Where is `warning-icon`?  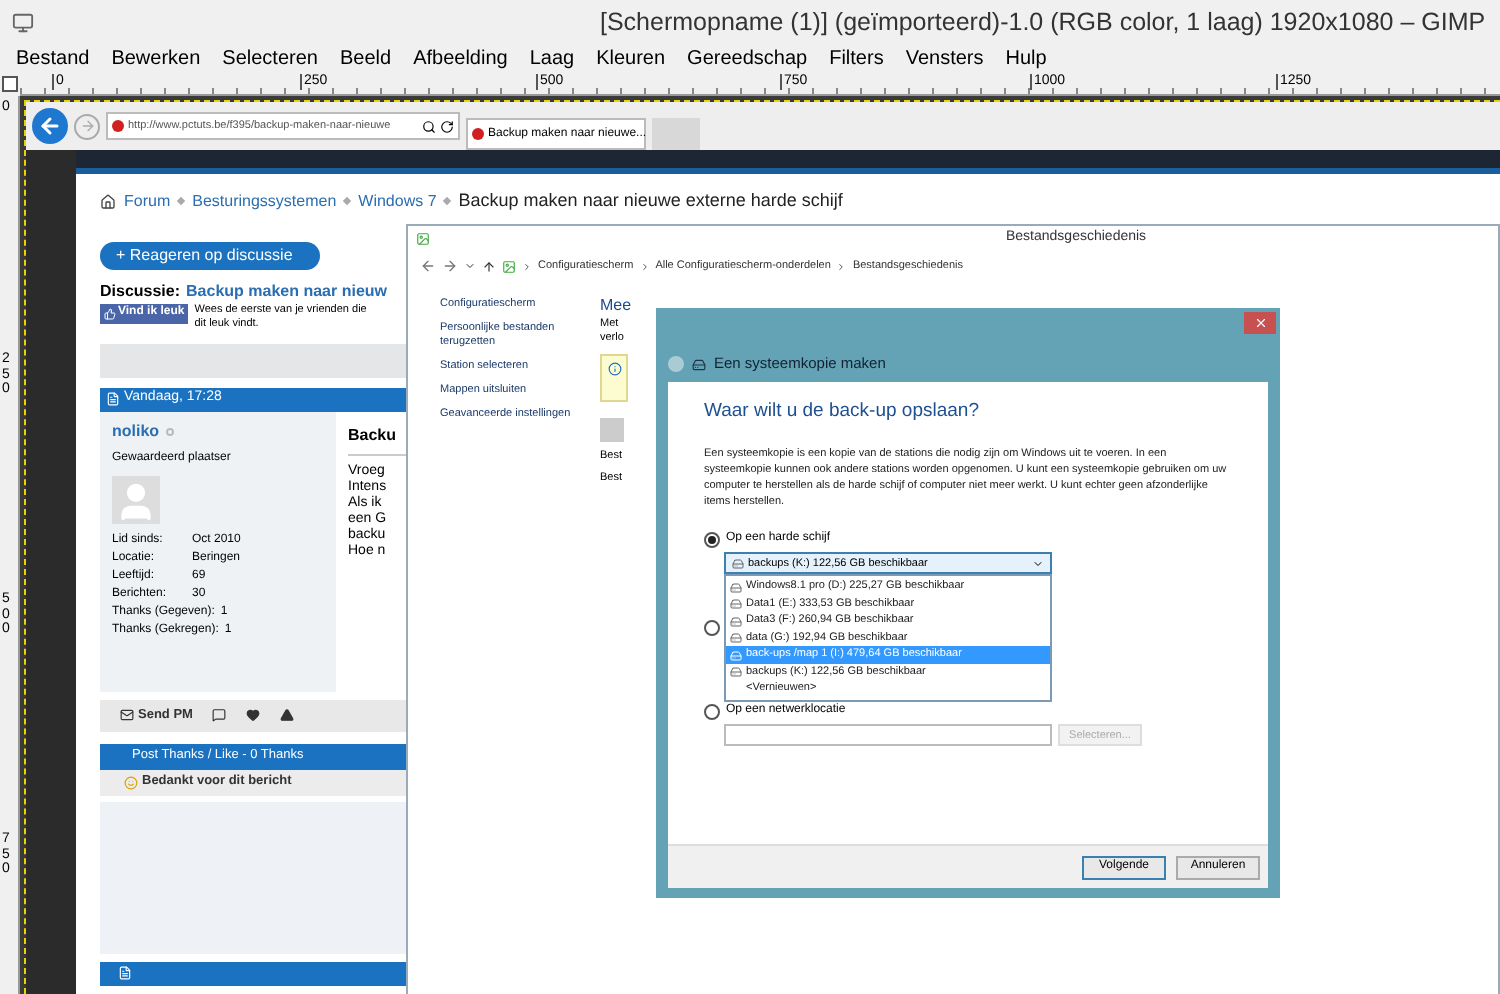 warning-icon is located at coordinates (287, 715).